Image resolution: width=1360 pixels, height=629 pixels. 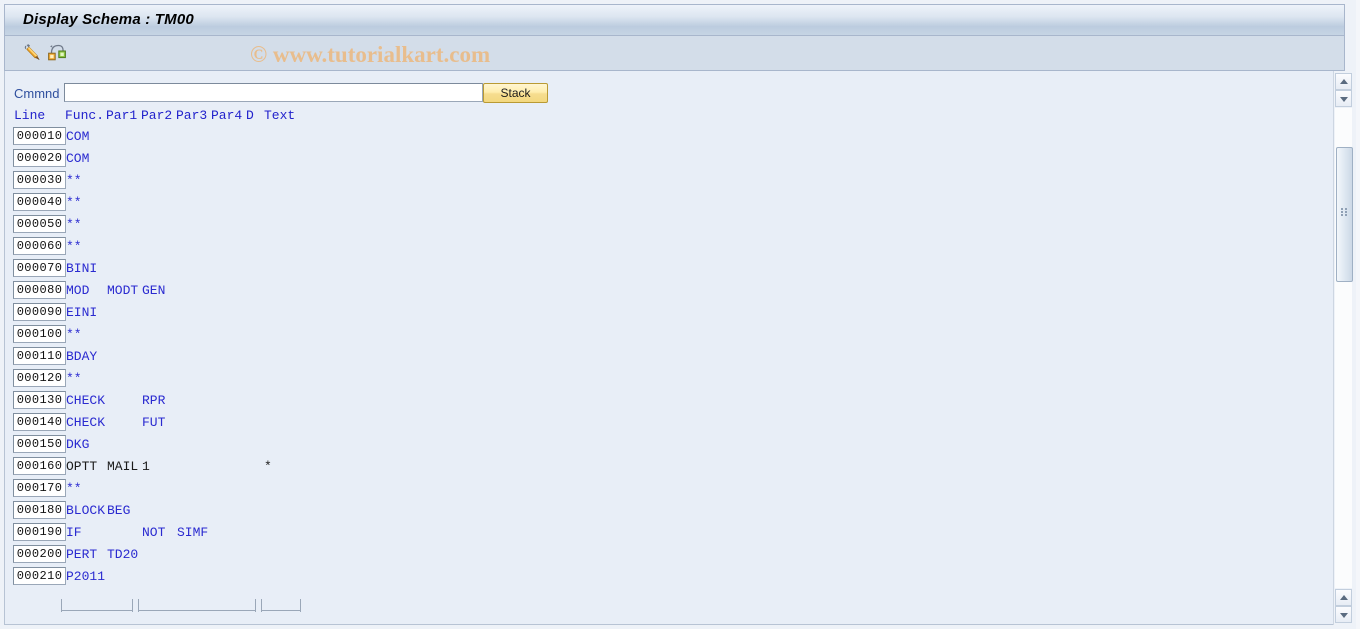 I want to click on vertical-scrollbar, so click(x=1343, y=348).